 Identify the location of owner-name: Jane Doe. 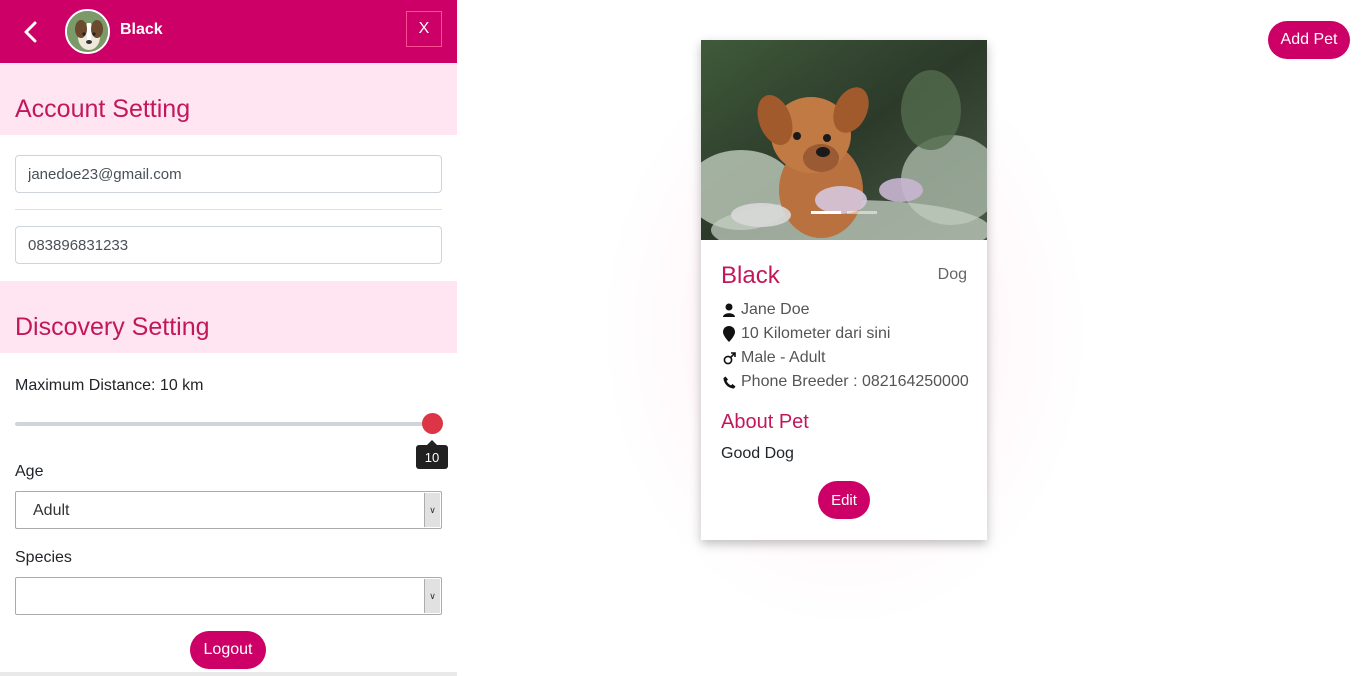
(775, 309).